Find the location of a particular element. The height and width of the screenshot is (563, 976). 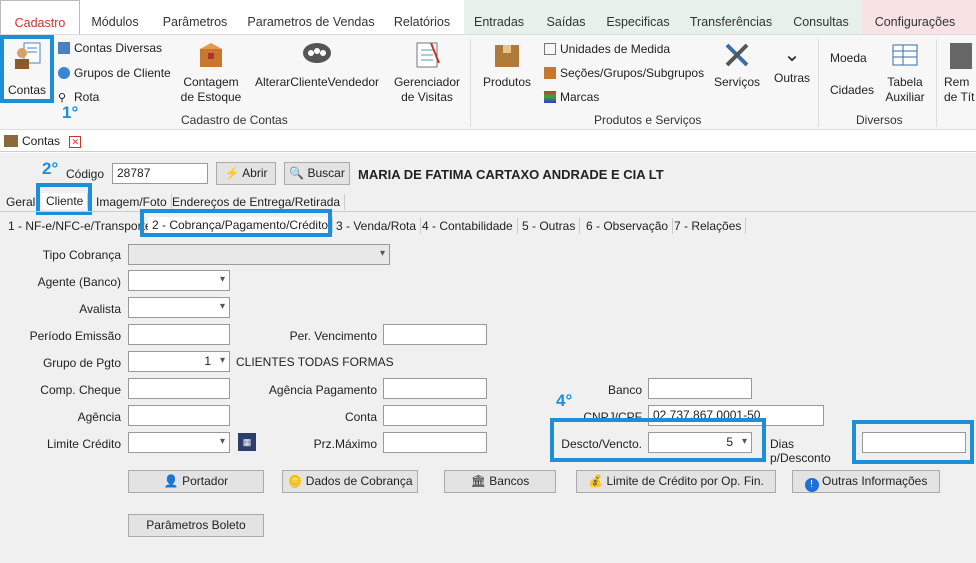

group-label-produtos: Produtos e Serviços is located at coordinates (648, 120).